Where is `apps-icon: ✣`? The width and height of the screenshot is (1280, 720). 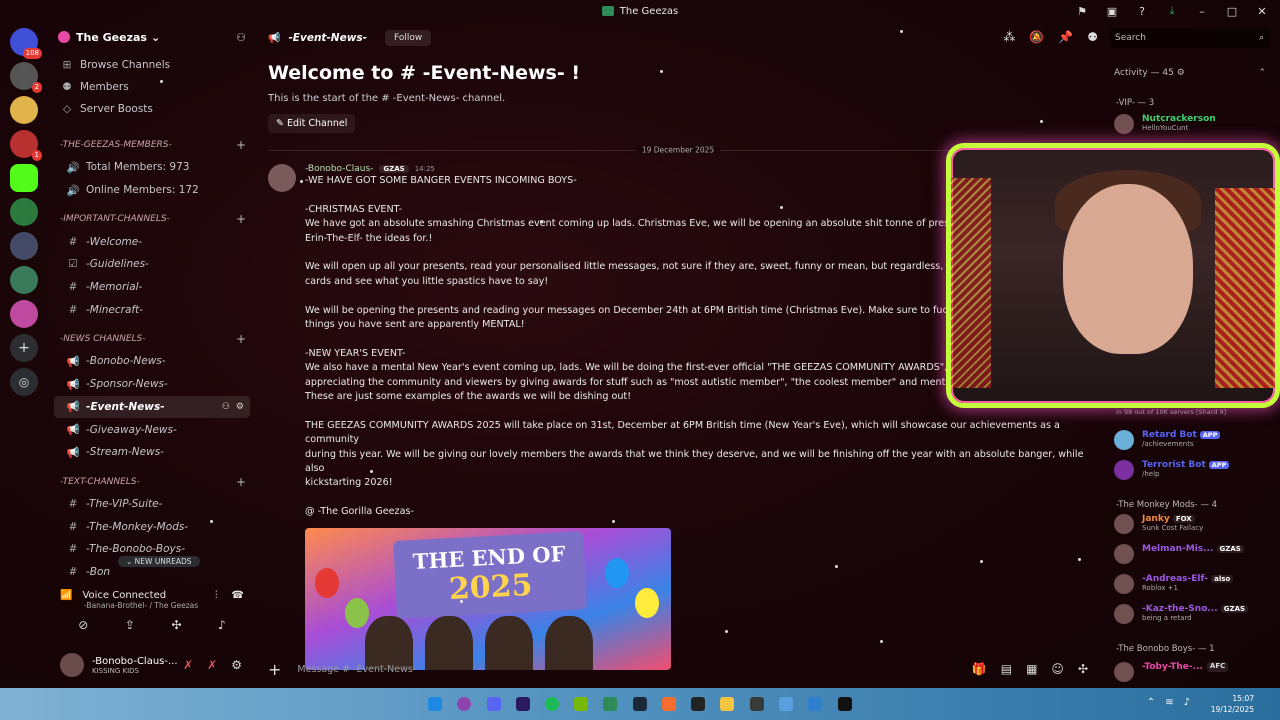
apps-icon: ✣ is located at coordinates (1083, 669).